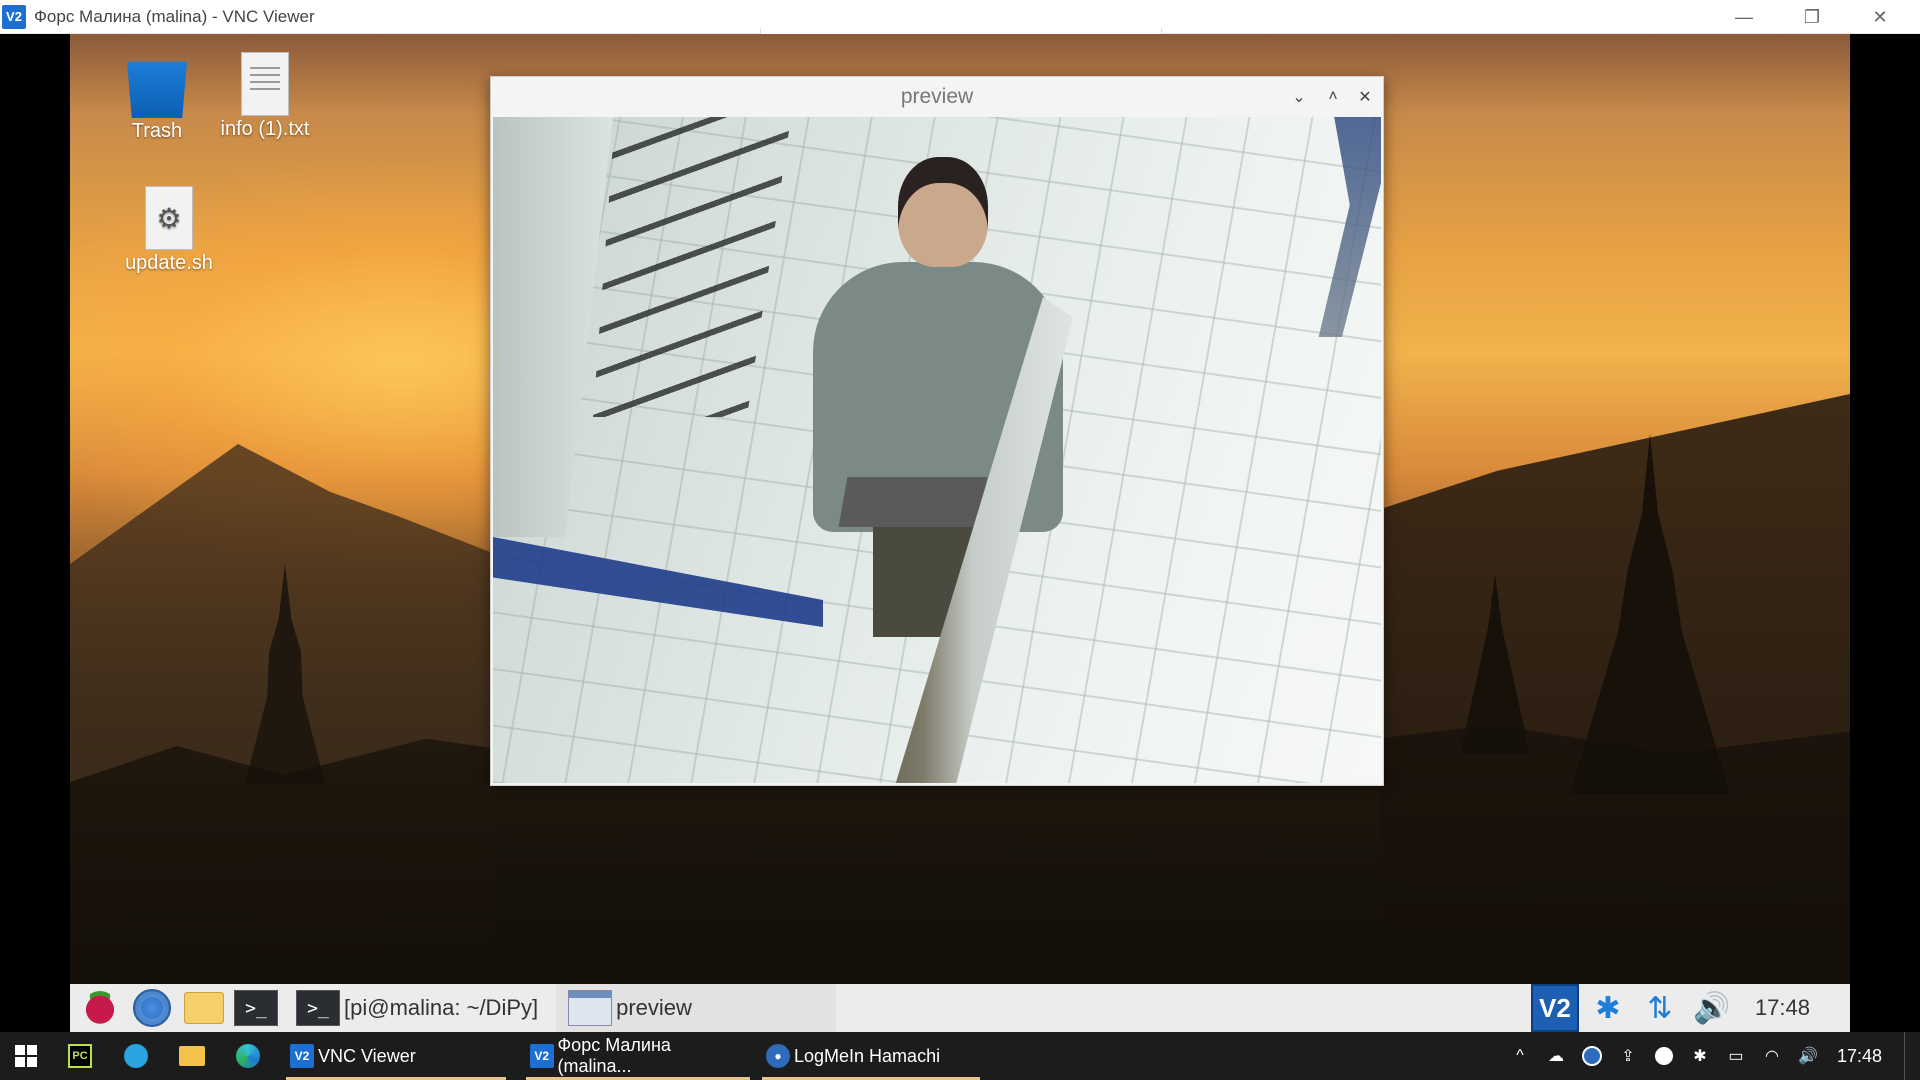 Image resolution: width=1920 pixels, height=1080 pixels. I want to click on trash-icon, so click(157, 89).